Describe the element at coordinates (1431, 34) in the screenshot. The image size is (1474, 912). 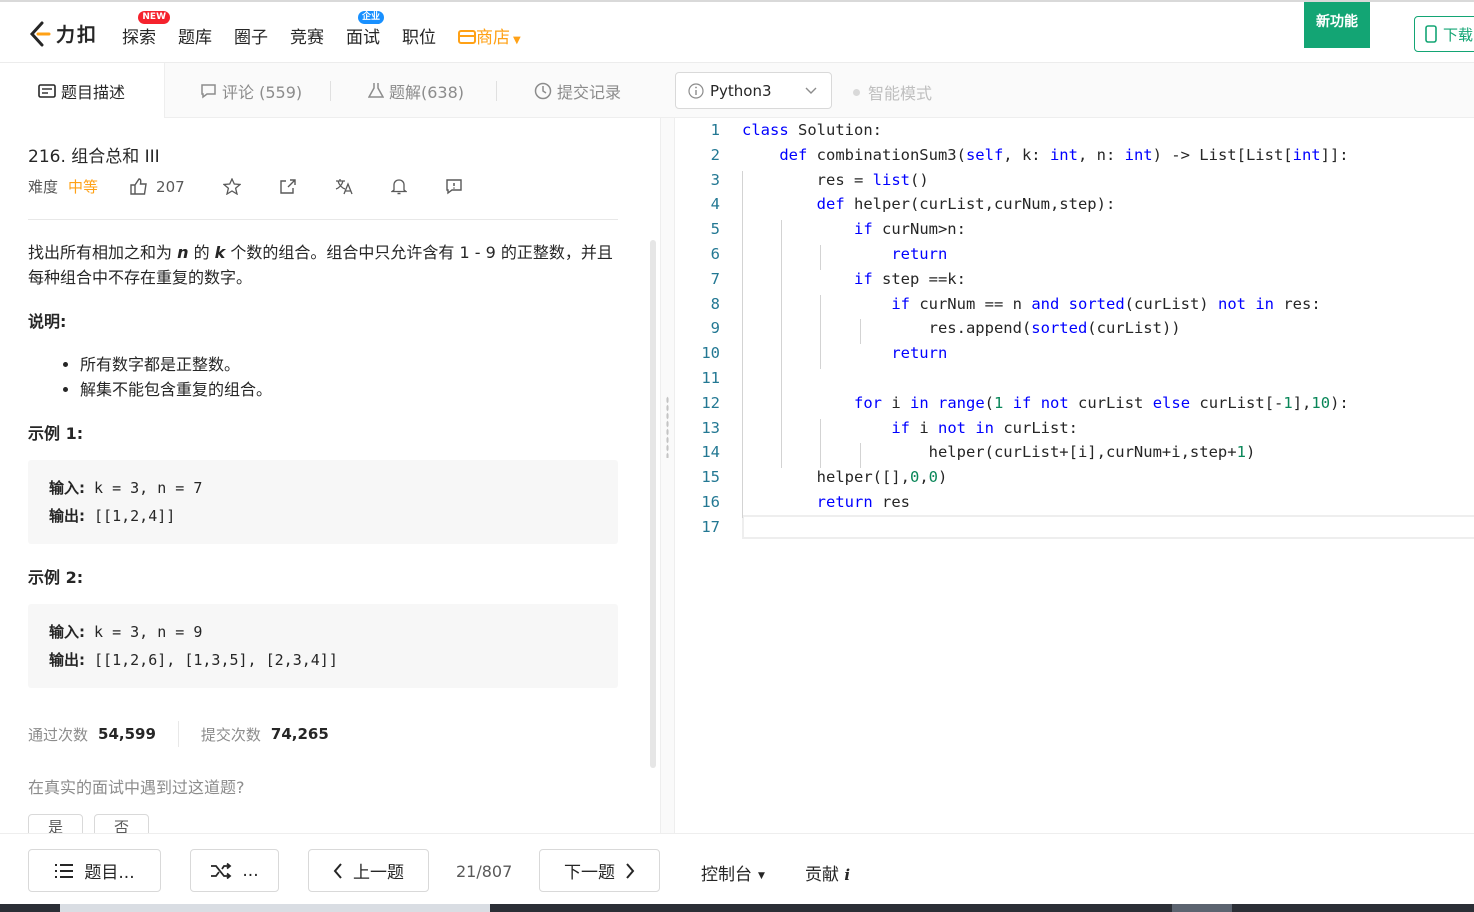
I see `phone-icon` at that location.